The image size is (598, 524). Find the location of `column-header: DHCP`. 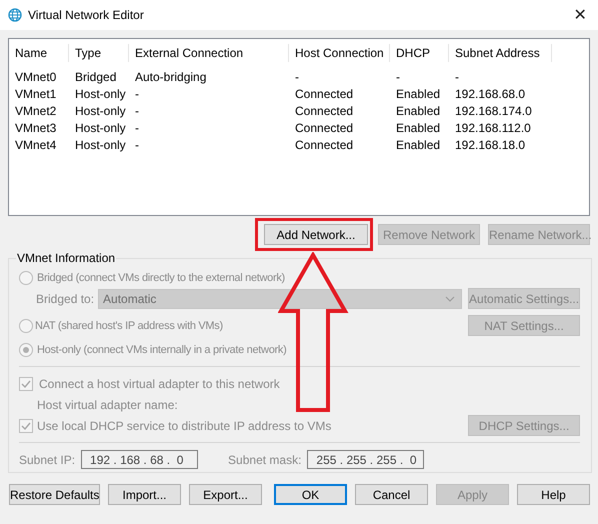

column-header: DHCP is located at coordinates (419, 53).